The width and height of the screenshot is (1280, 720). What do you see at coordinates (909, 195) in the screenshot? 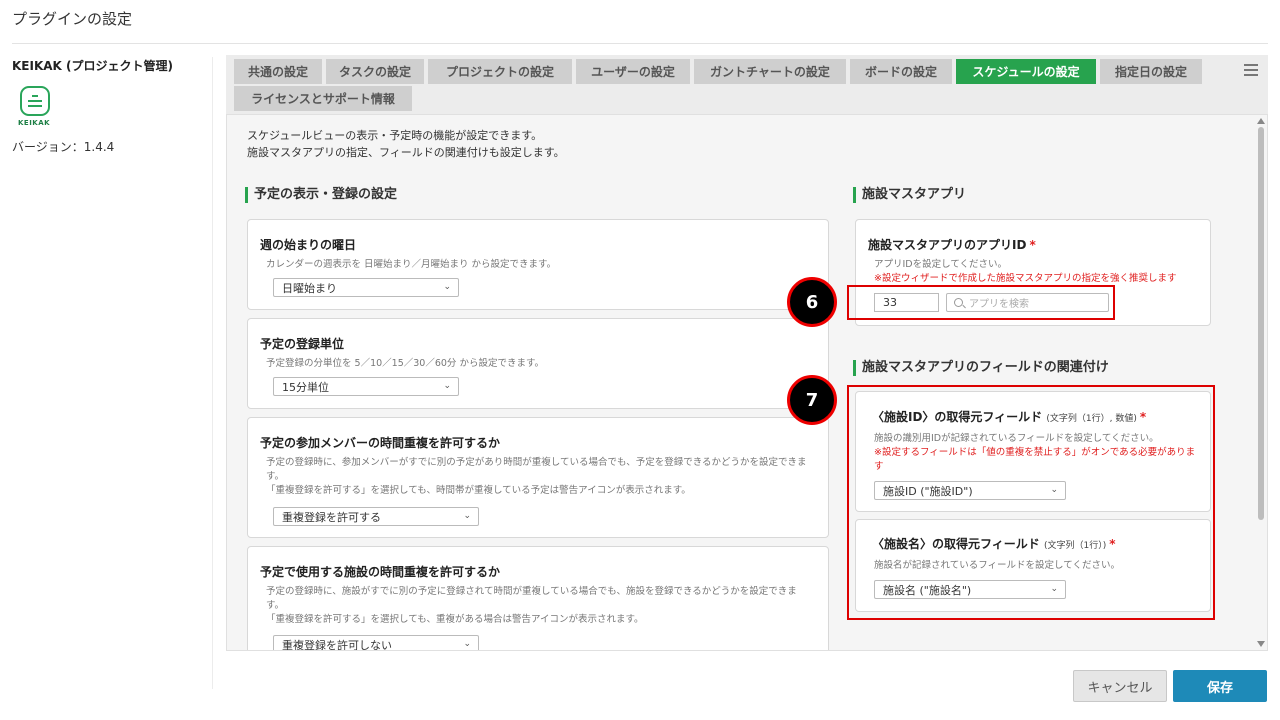
I see `facility-master-heading: 施設マスタアプリ` at bounding box center [909, 195].